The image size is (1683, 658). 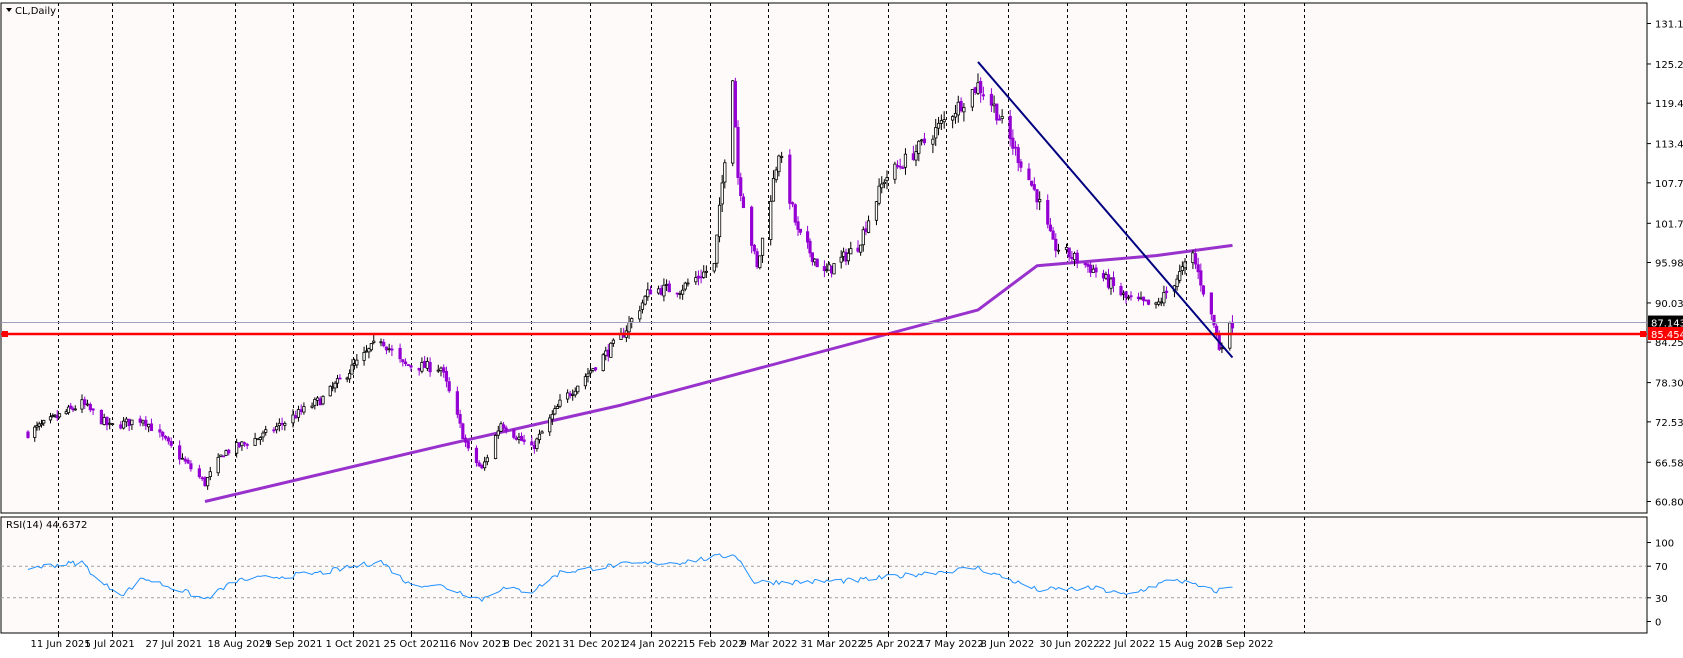 What do you see at coordinates (46, 525) in the screenshot?
I see `rsi-title: RSI(14) 44.6372` at bounding box center [46, 525].